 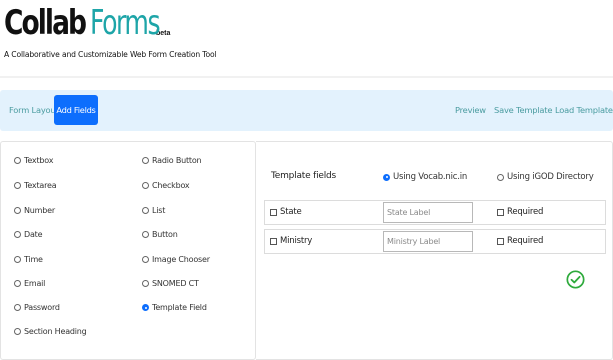 I want to click on source-option-vocab: Using Vocab.nic.in, so click(x=425, y=177).